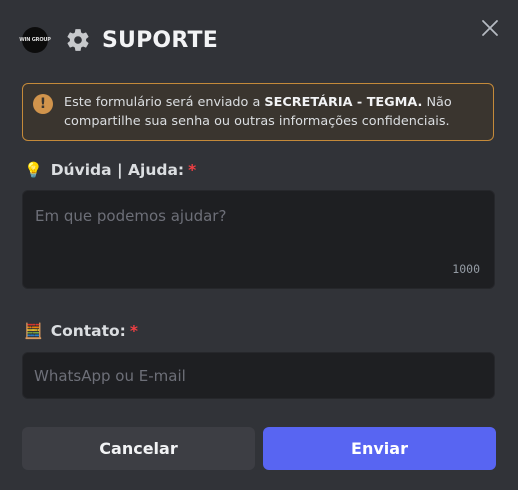 Image resolution: width=518 pixels, height=490 pixels. I want to click on modal-title: SUPORTE, so click(160, 40).